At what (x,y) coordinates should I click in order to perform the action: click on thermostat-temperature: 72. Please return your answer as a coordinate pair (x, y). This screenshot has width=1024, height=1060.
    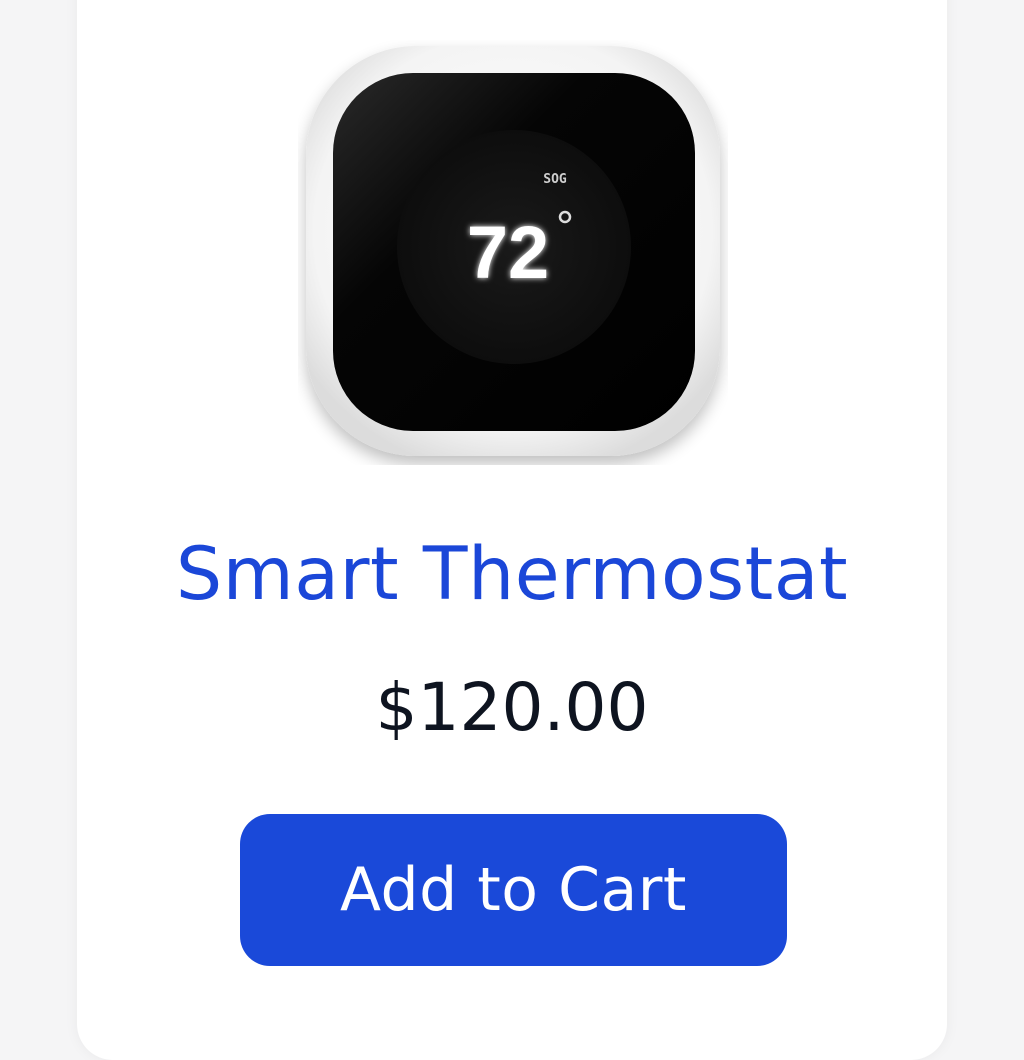
    Looking at the image, I should click on (508, 252).